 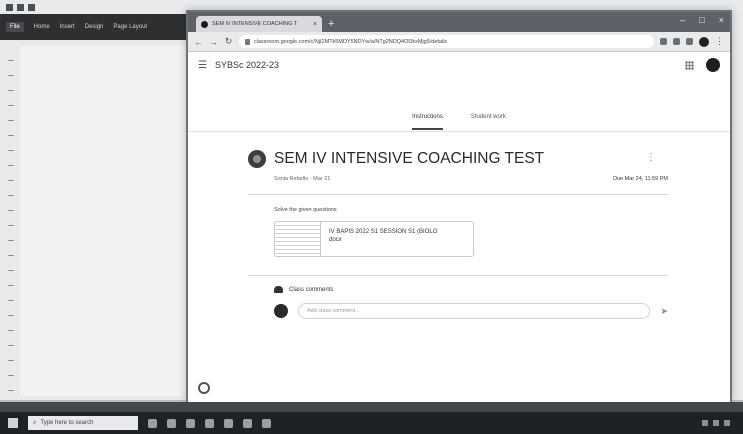 What do you see at coordinates (67, 27) in the screenshot?
I see `ribbon-tab-insert: Insert` at bounding box center [67, 27].